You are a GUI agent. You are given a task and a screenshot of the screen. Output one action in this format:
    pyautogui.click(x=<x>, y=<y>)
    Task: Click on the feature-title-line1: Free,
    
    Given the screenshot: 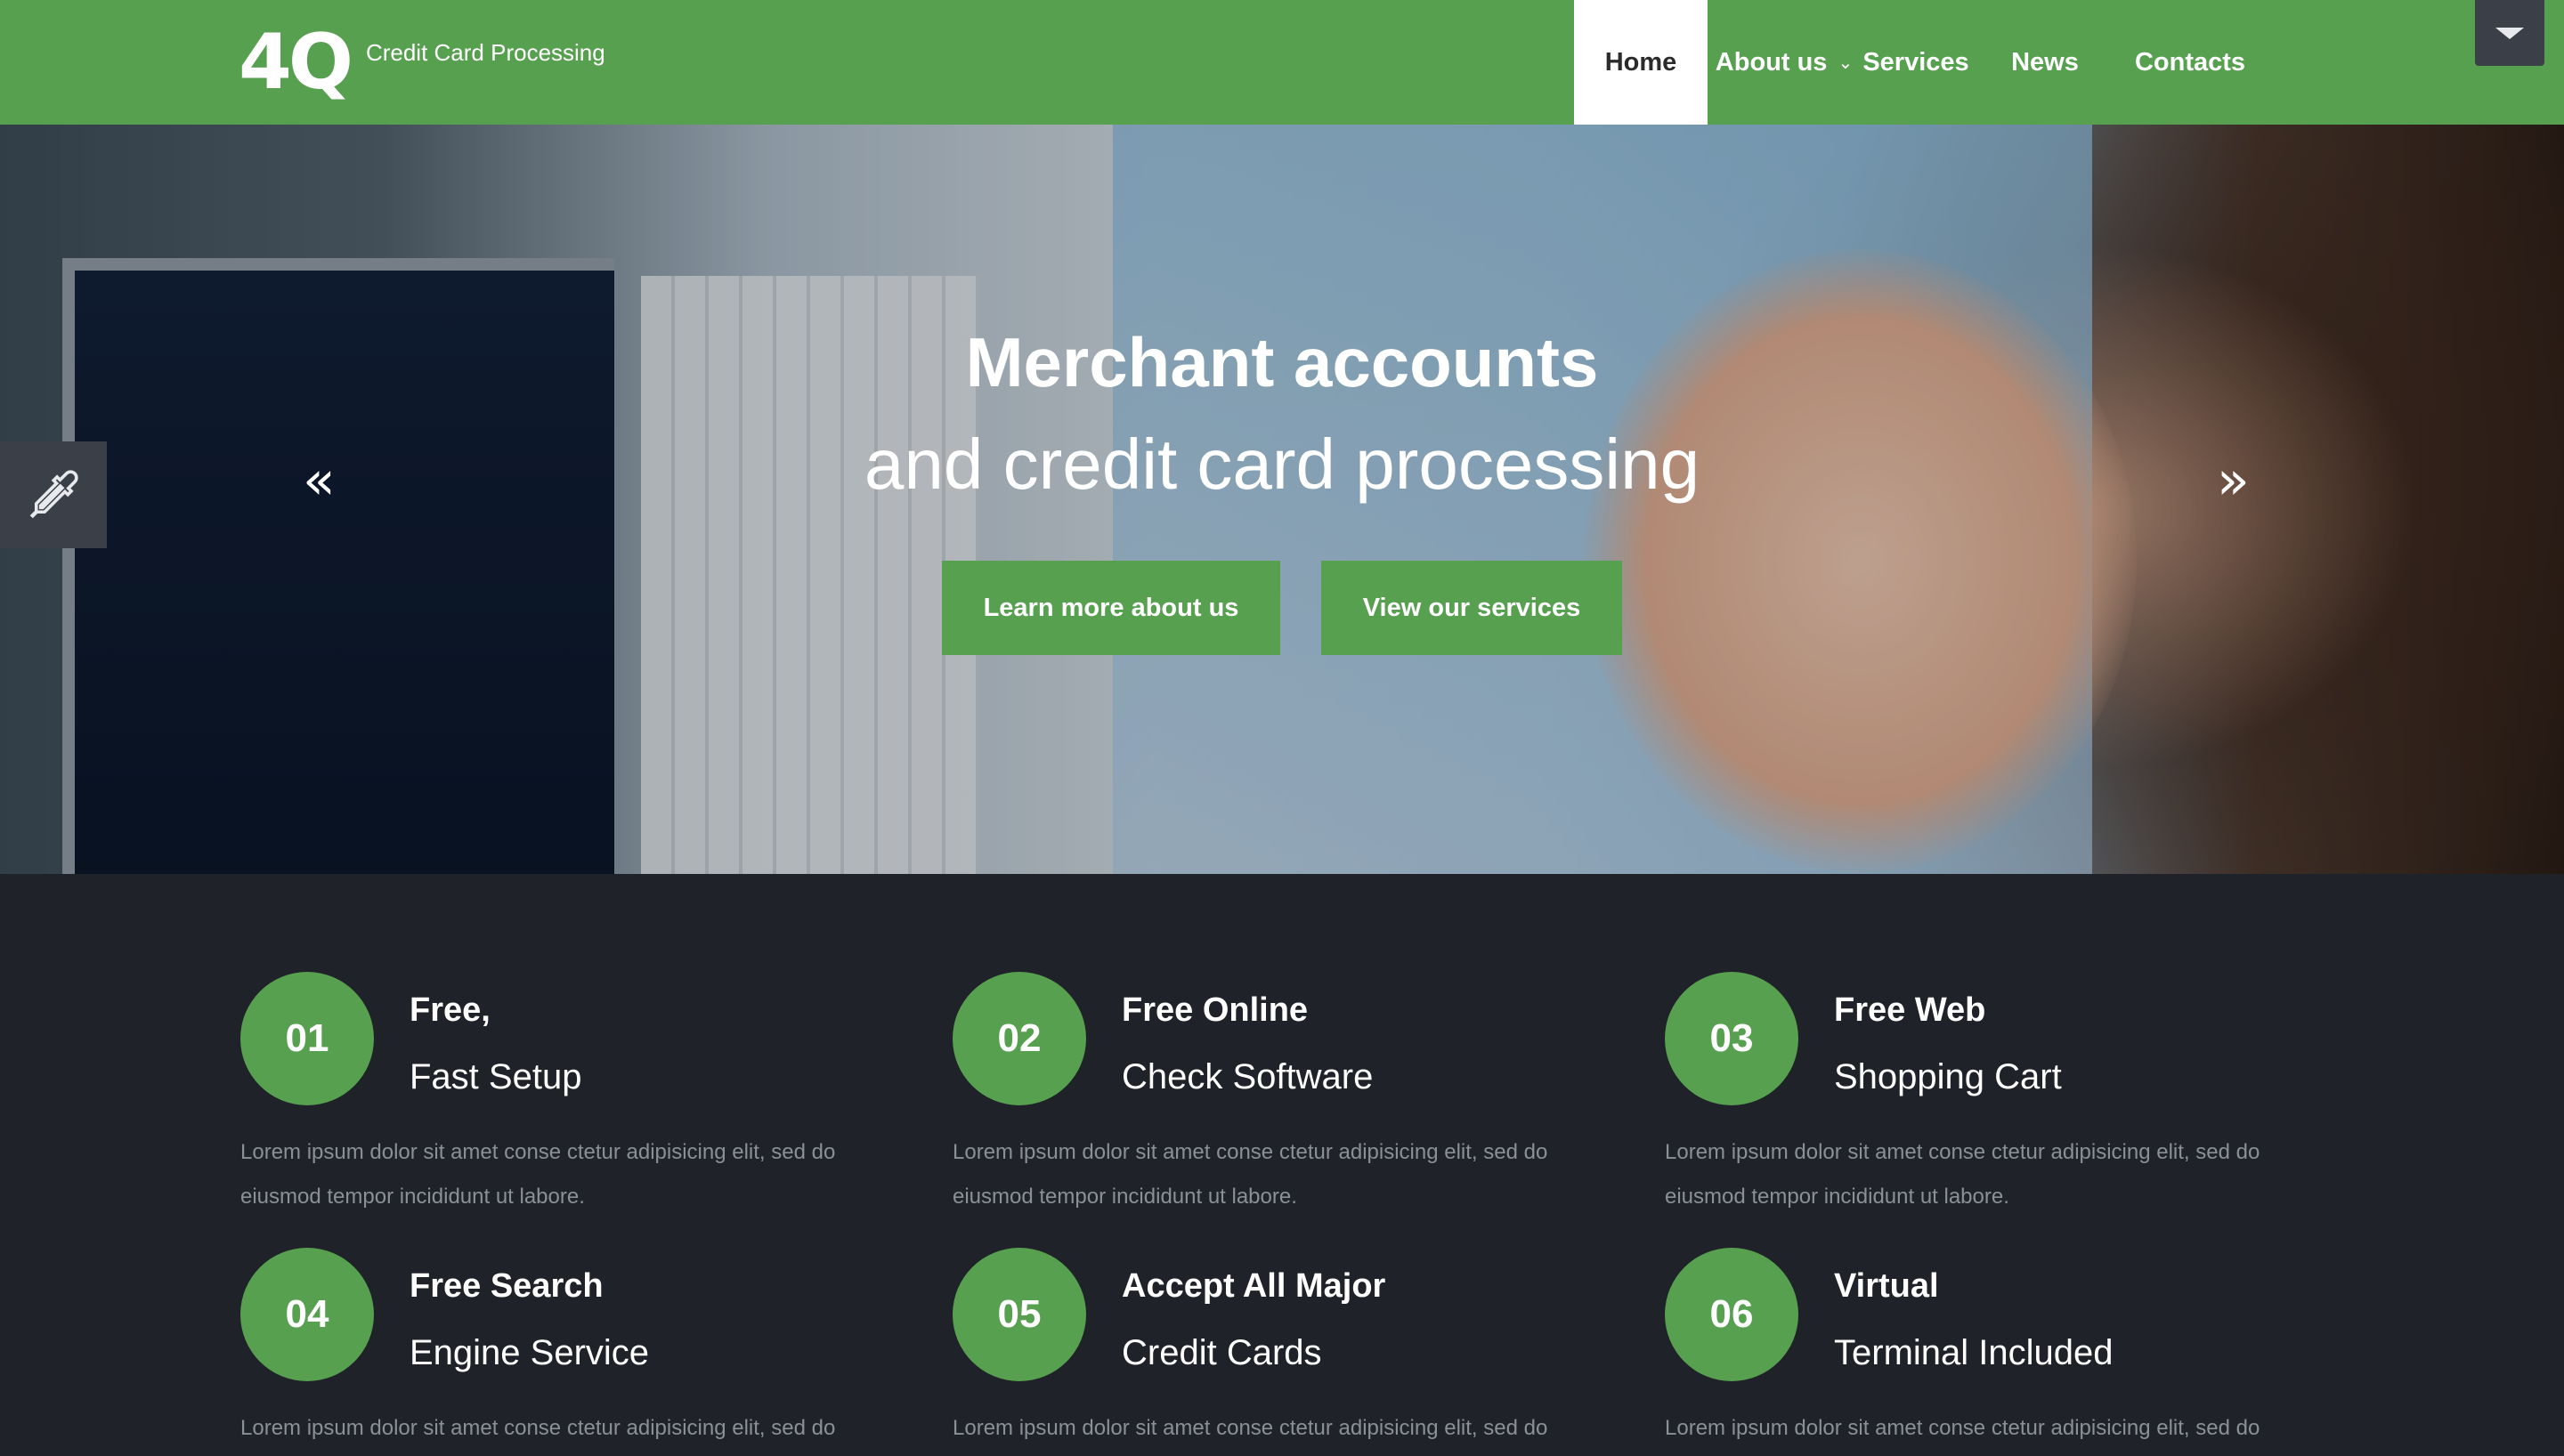 What is the action you would take?
    pyautogui.click(x=450, y=1010)
    